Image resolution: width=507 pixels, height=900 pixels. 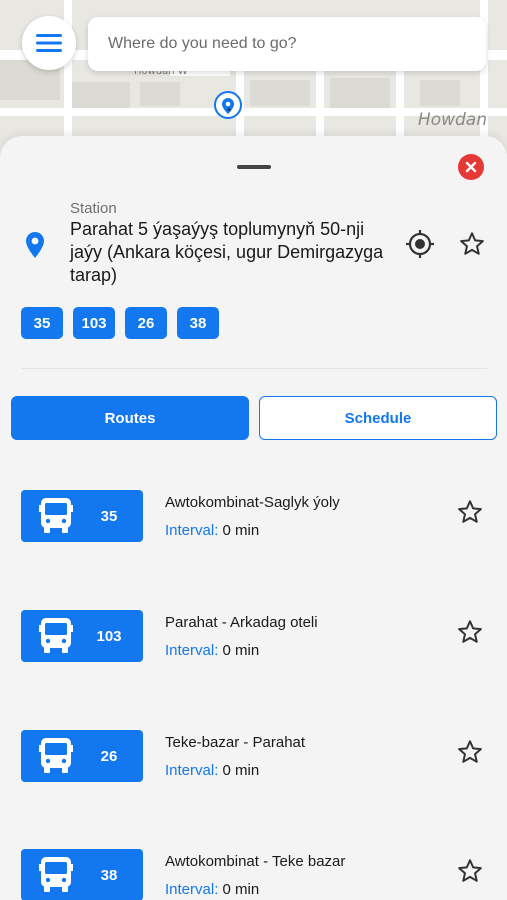 I want to click on map-label-howdan: Howdan, so click(x=452, y=120).